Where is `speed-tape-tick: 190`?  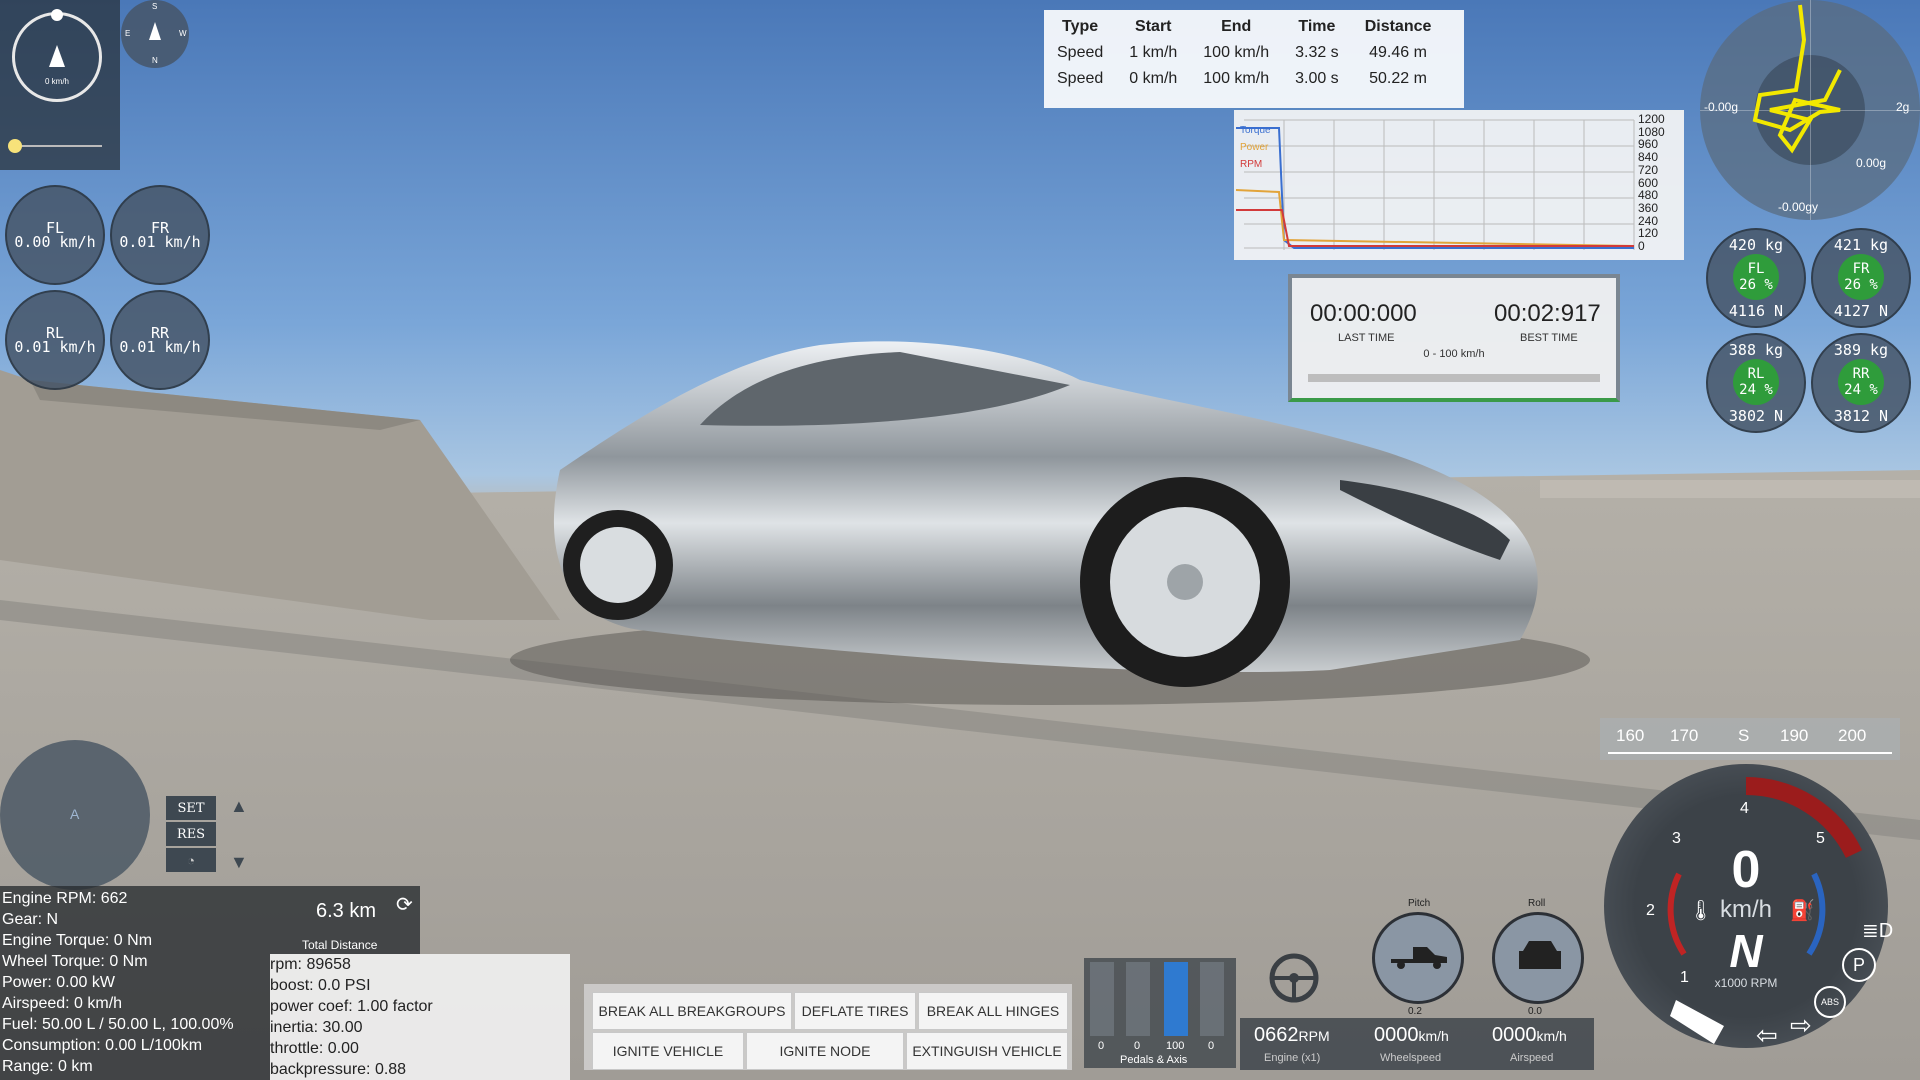
speed-tape-tick: 190 is located at coordinates (1794, 735).